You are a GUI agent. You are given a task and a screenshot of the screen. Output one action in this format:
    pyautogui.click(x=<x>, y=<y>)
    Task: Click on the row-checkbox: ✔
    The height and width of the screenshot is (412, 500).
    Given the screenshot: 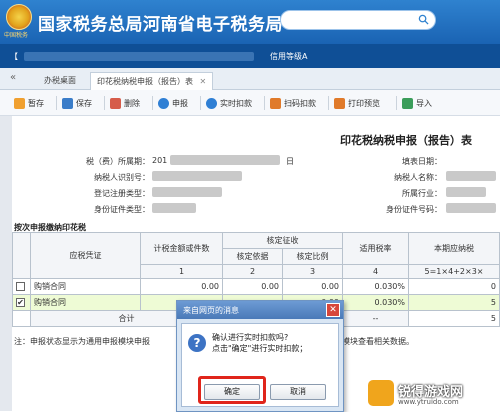 What is the action you would take?
    pyautogui.click(x=20, y=302)
    